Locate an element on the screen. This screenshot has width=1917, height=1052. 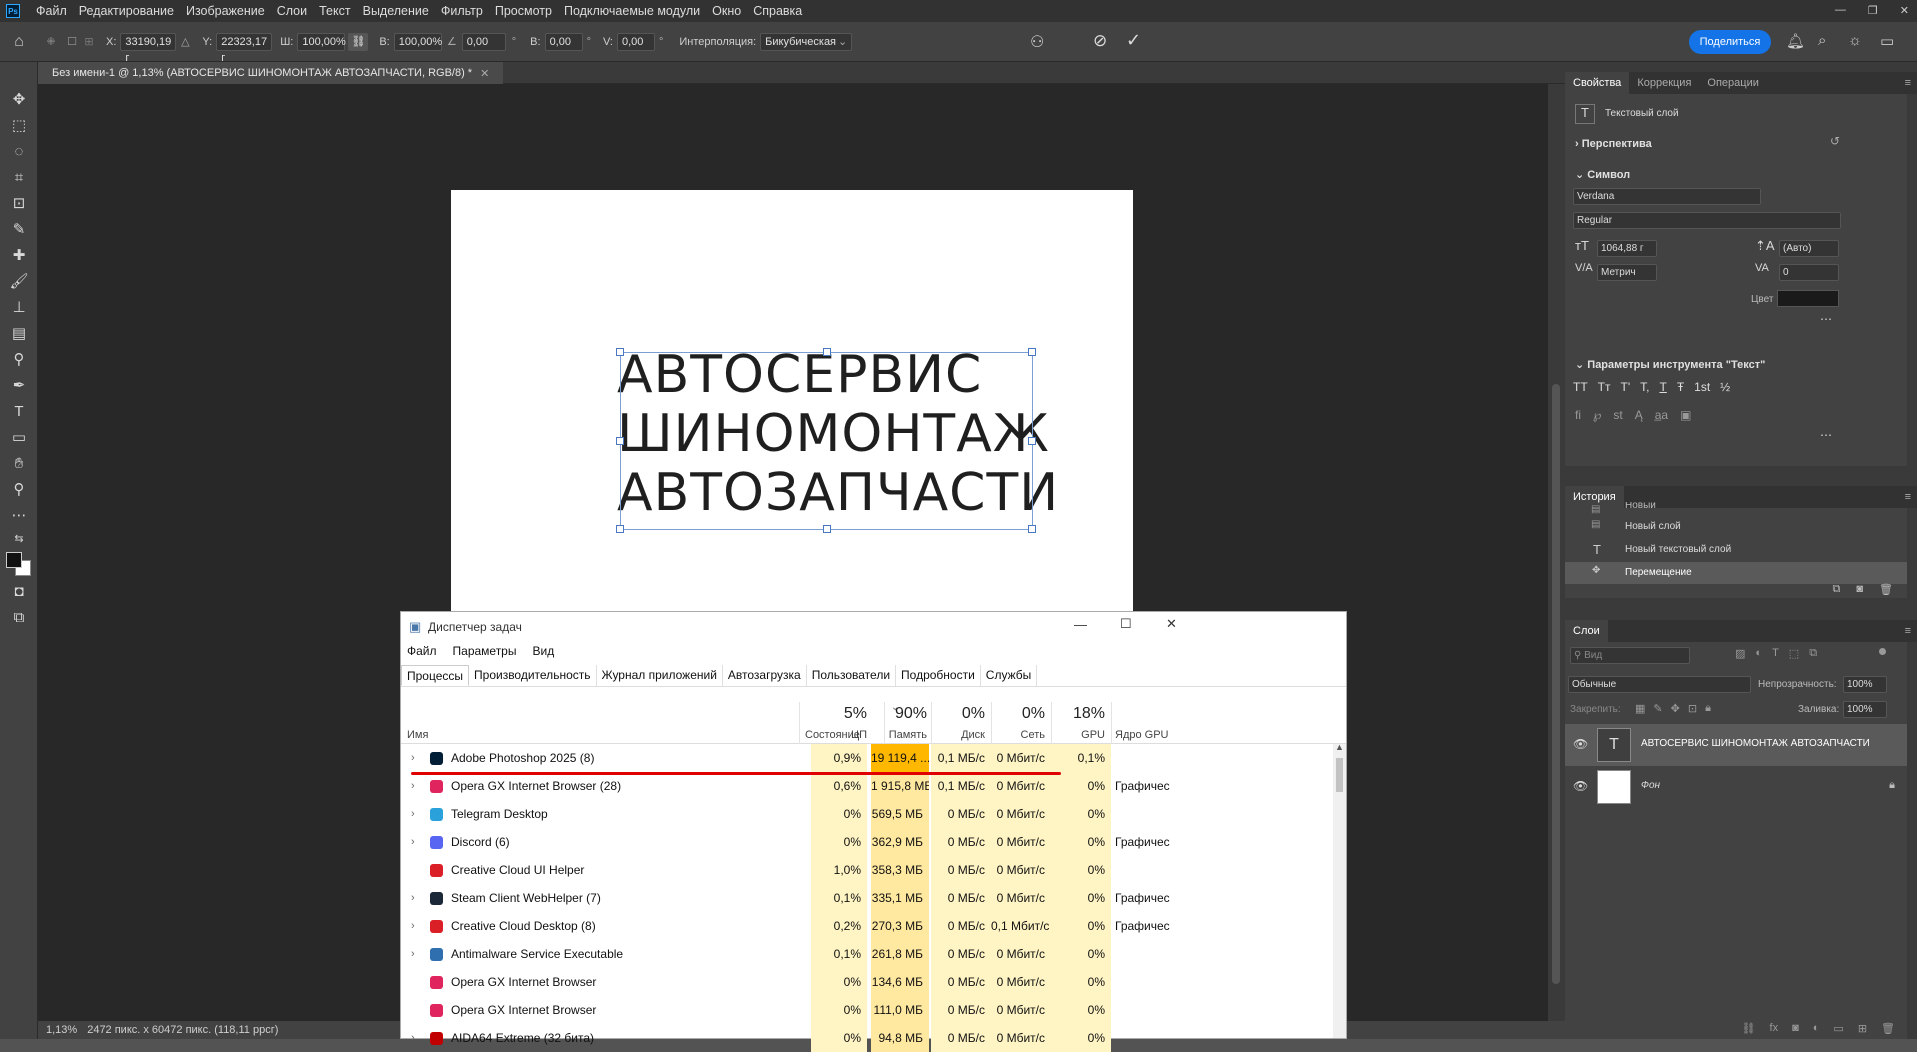
col-gpu: GPU is located at coordinates (1077, 735).